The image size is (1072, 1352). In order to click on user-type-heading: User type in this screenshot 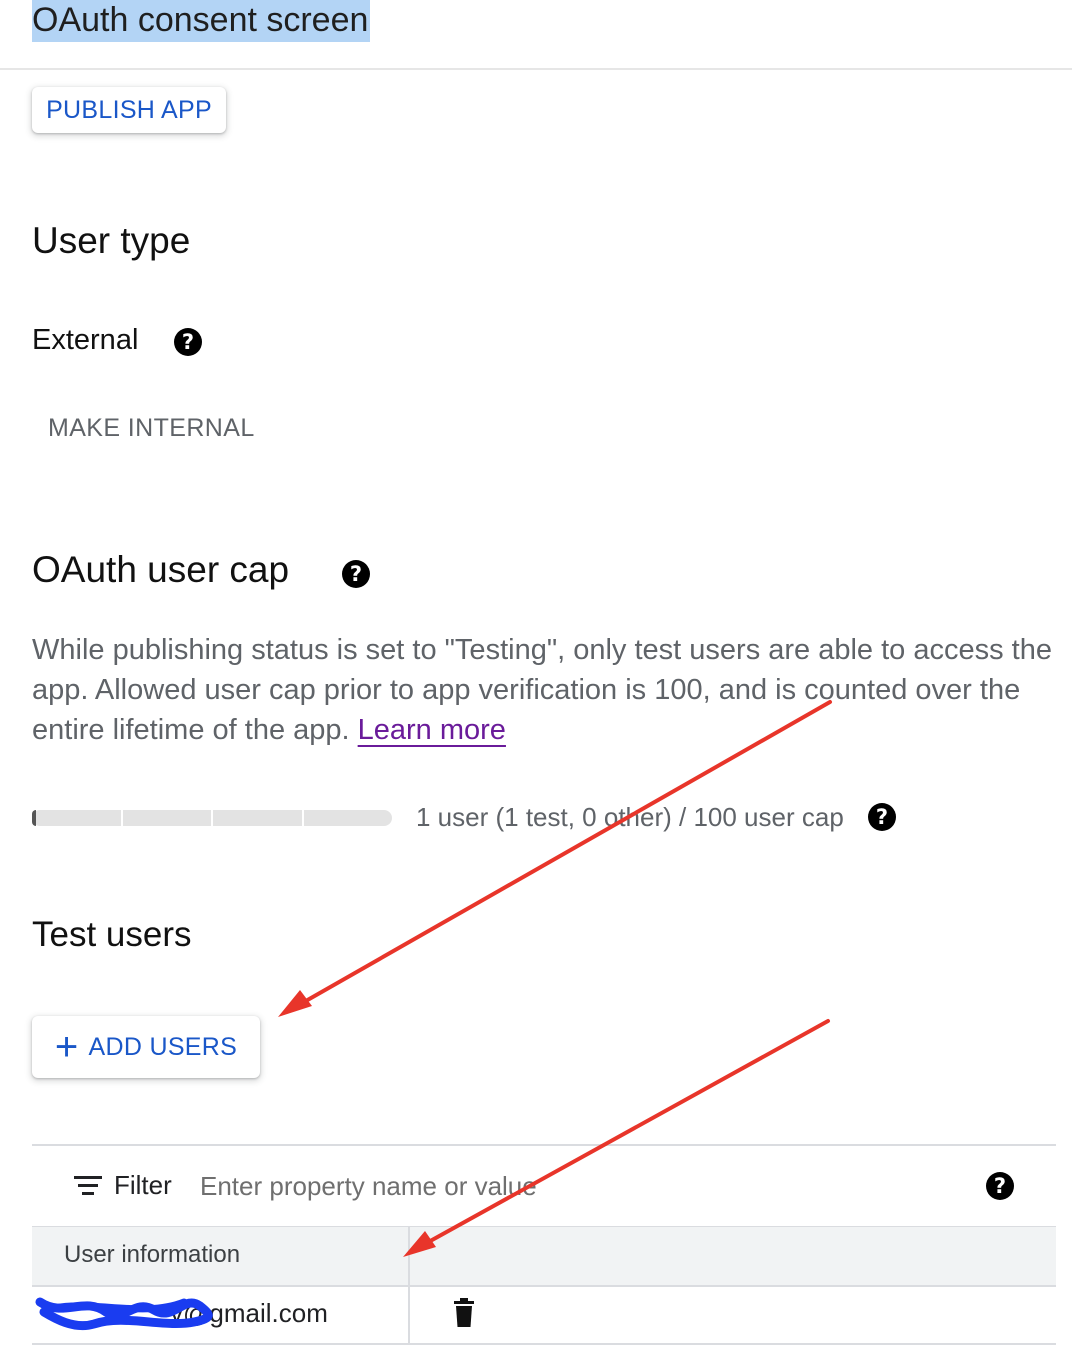, I will do `click(111, 240)`.